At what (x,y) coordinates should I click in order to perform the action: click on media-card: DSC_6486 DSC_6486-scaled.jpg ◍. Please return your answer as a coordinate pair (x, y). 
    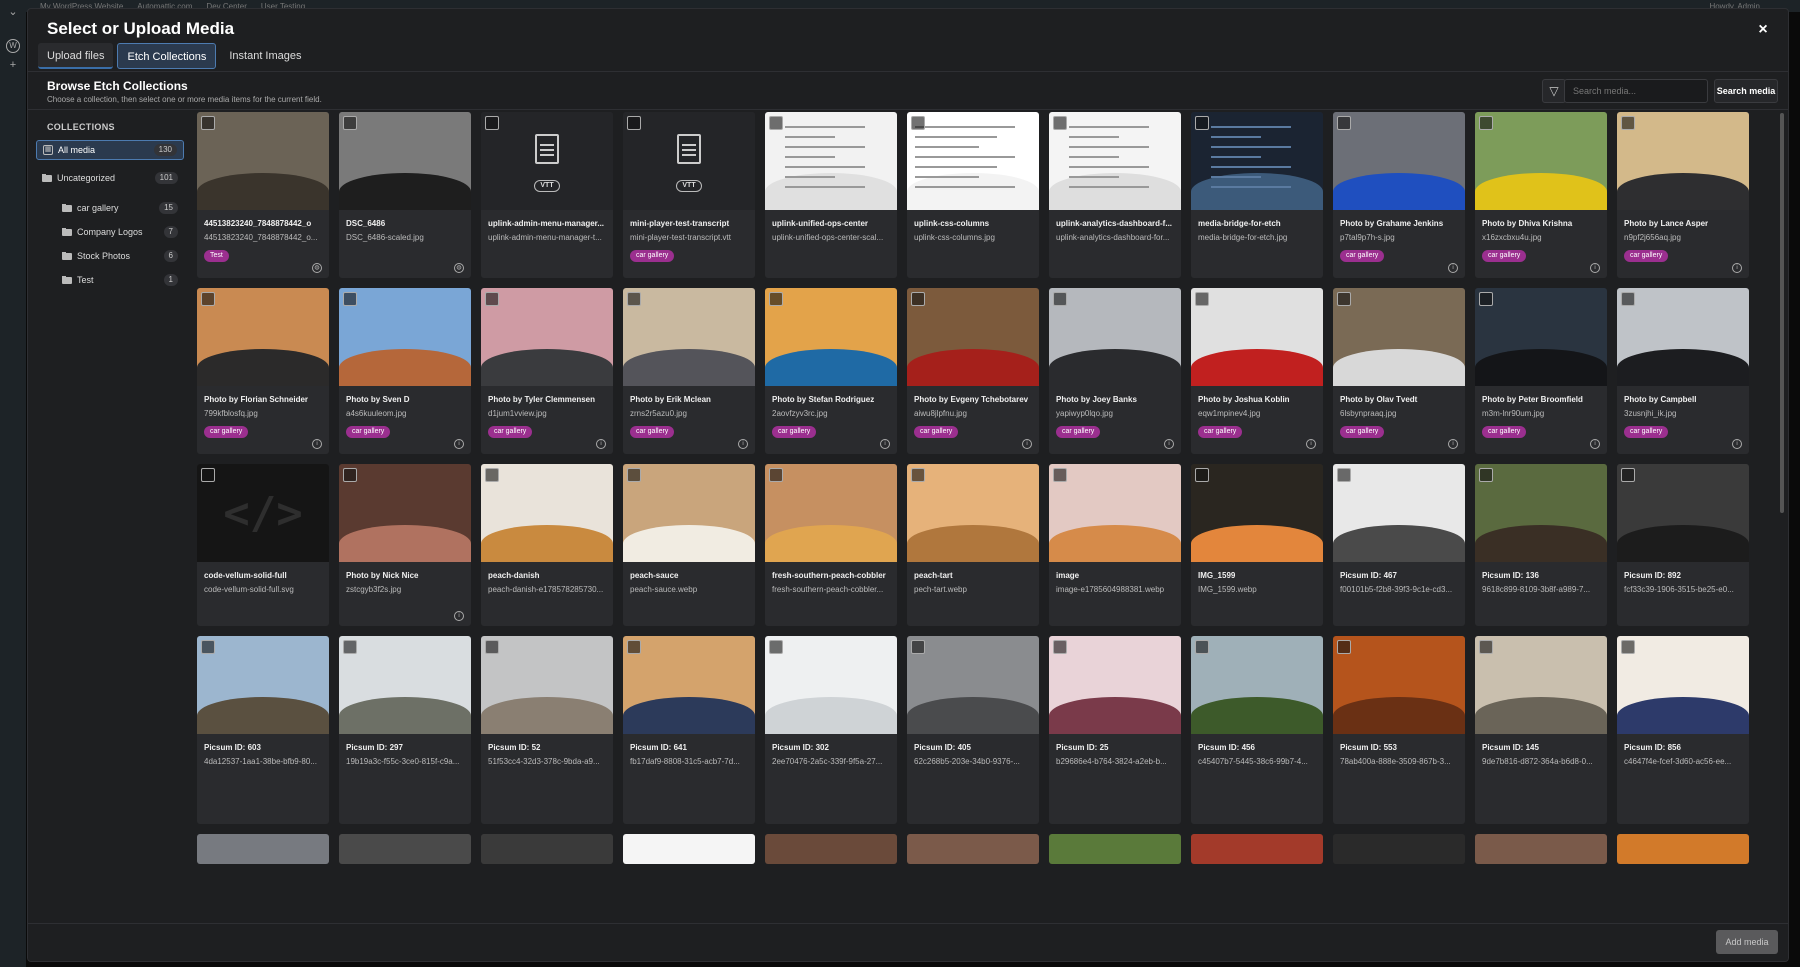
    Looking at the image, I should click on (405, 195).